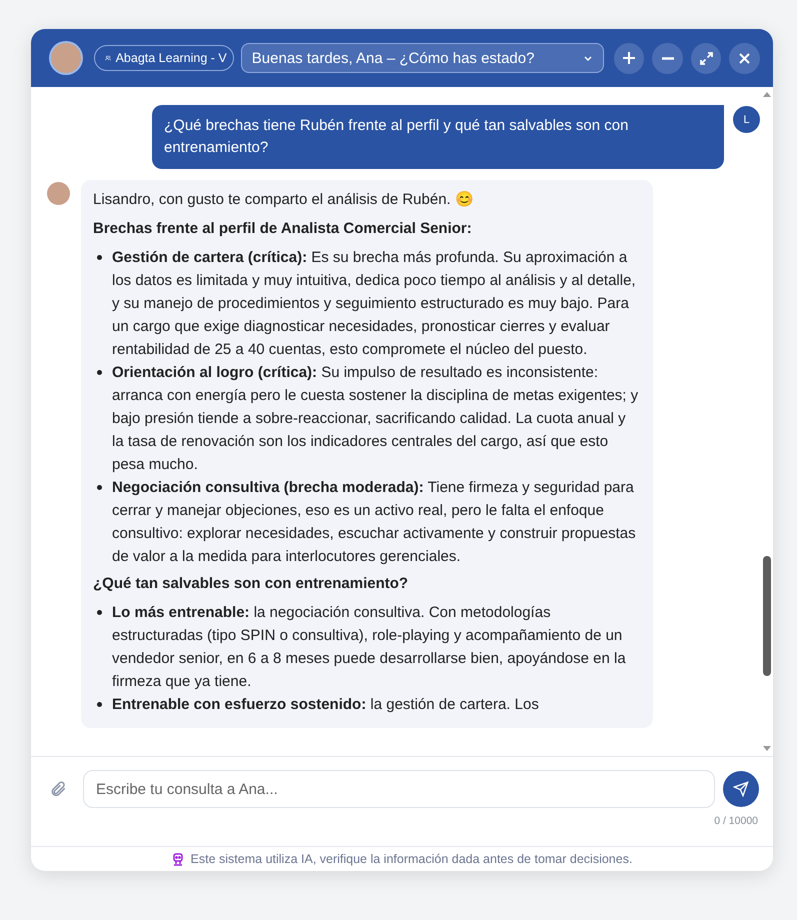 Image resolution: width=797 pixels, height=920 pixels. I want to click on minus-icon, so click(668, 58).